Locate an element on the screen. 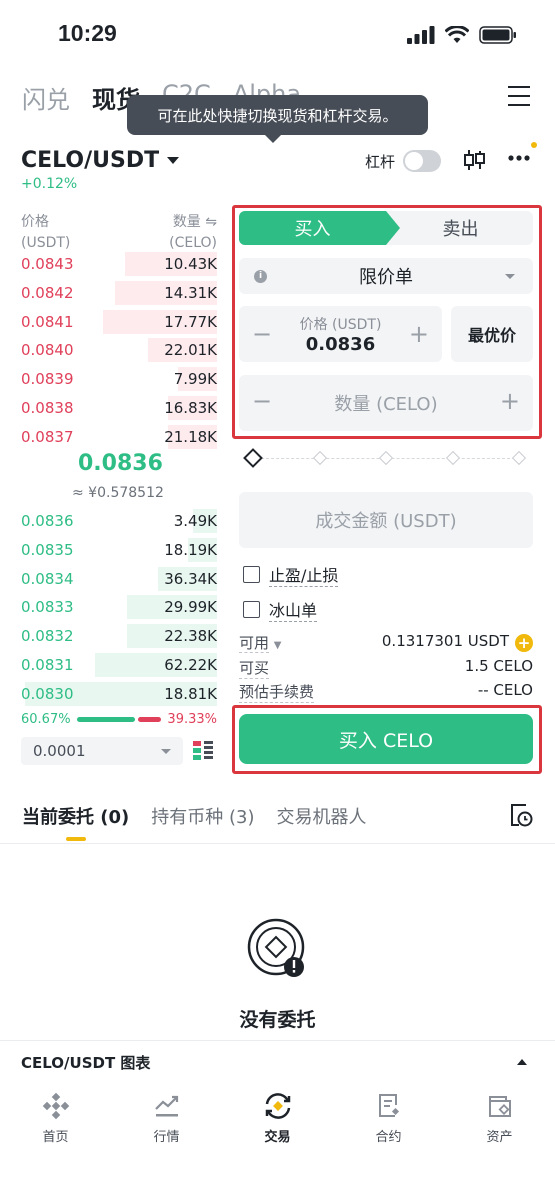 This screenshot has height=1177, width=555. row-price: 0.0834 is located at coordinates (47, 578).